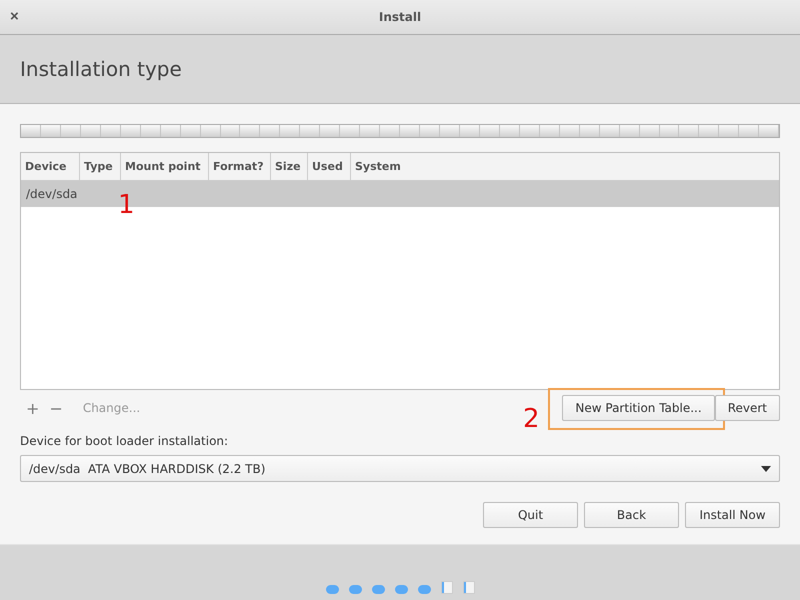 Image resolution: width=800 pixels, height=600 pixels. What do you see at coordinates (125, 441) in the screenshot?
I see `boot-loader-label: Device for boot loader installation:` at bounding box center [125, 441].